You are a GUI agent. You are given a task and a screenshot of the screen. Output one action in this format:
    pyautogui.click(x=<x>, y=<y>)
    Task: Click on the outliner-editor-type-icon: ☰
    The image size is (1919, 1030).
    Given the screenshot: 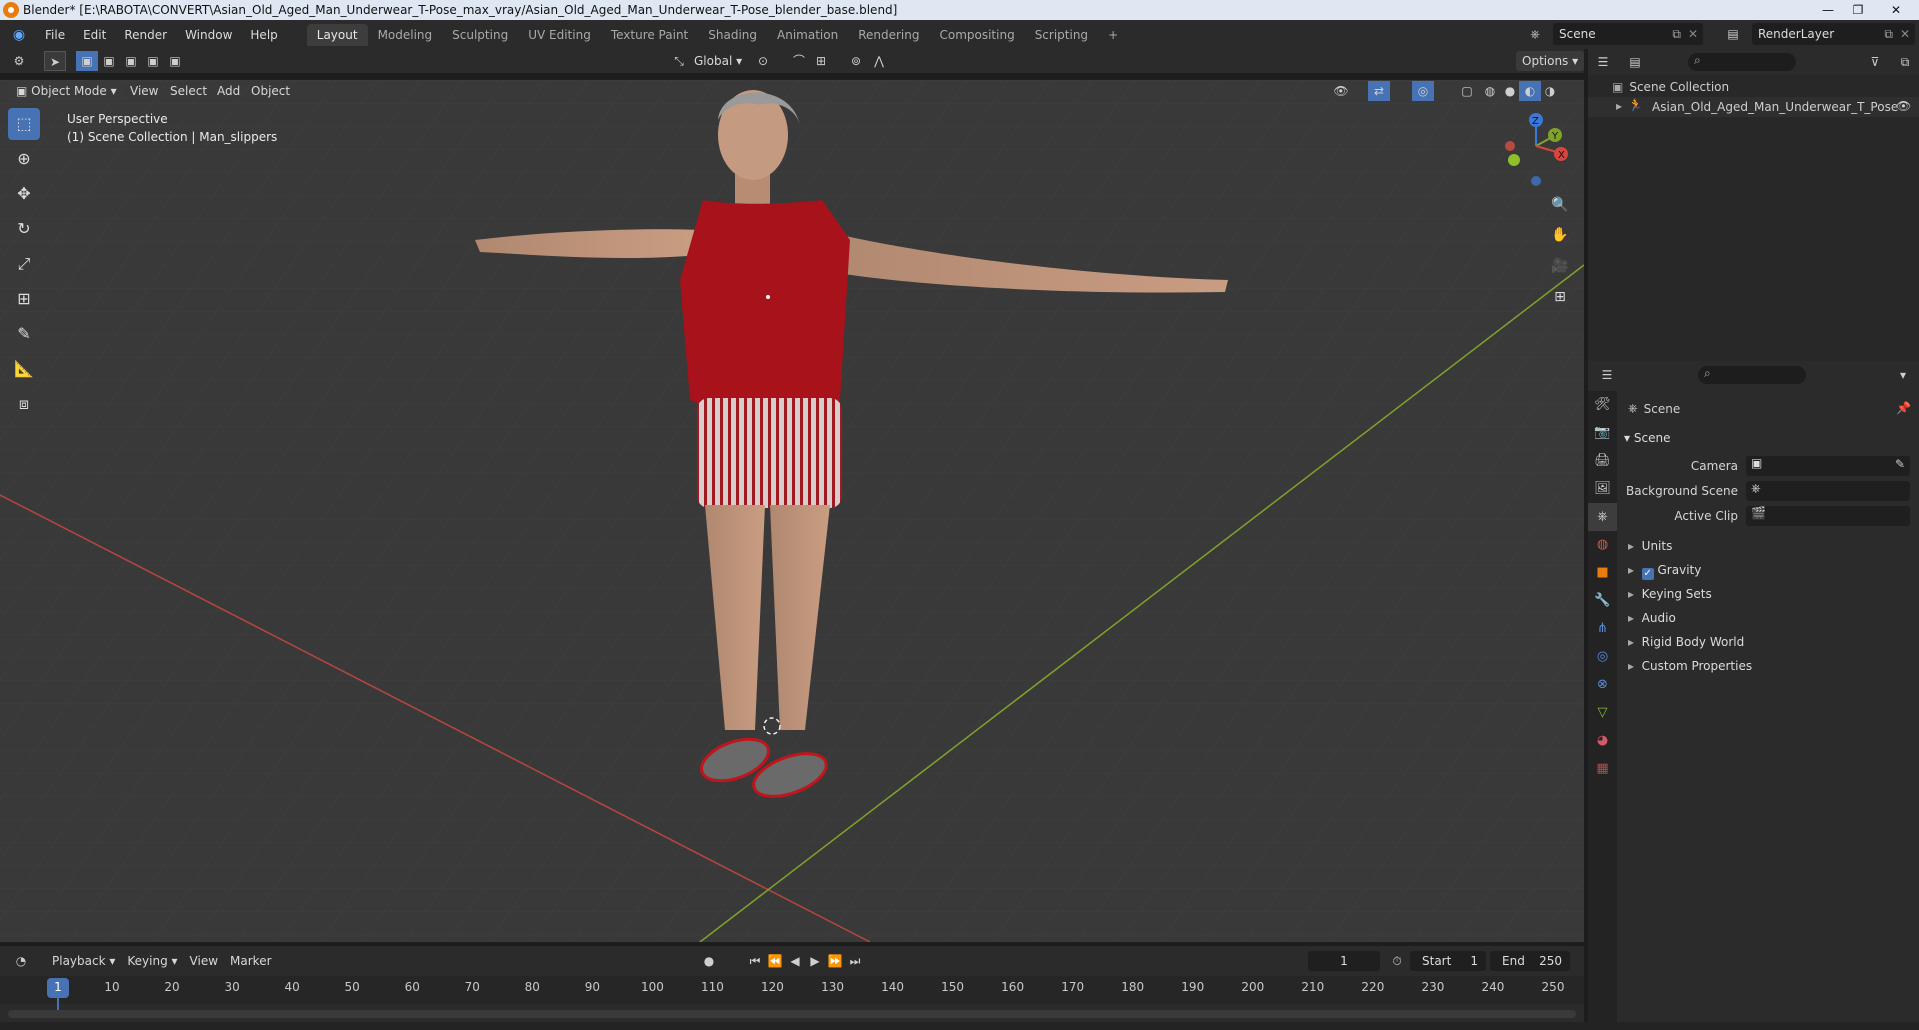 What is the action you would take?
    pyautogui.click(x=1603, y=62)
    